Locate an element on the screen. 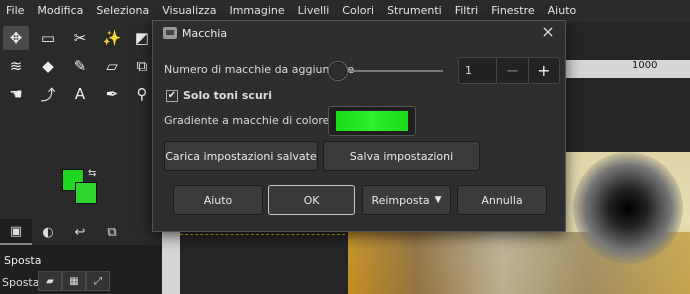 This screenshot has height=294, width=690. dialog-title: Macchia is located at coordinates (205, 33).